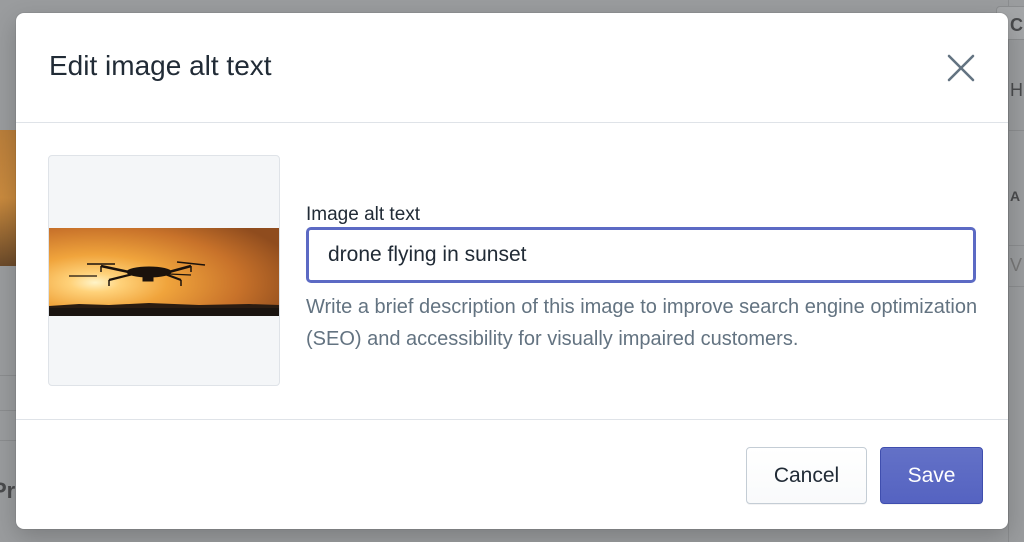 The height and width of the screenshot is (542, 1024). I want to click on cancel-button: Cancel, so click(806, 475).